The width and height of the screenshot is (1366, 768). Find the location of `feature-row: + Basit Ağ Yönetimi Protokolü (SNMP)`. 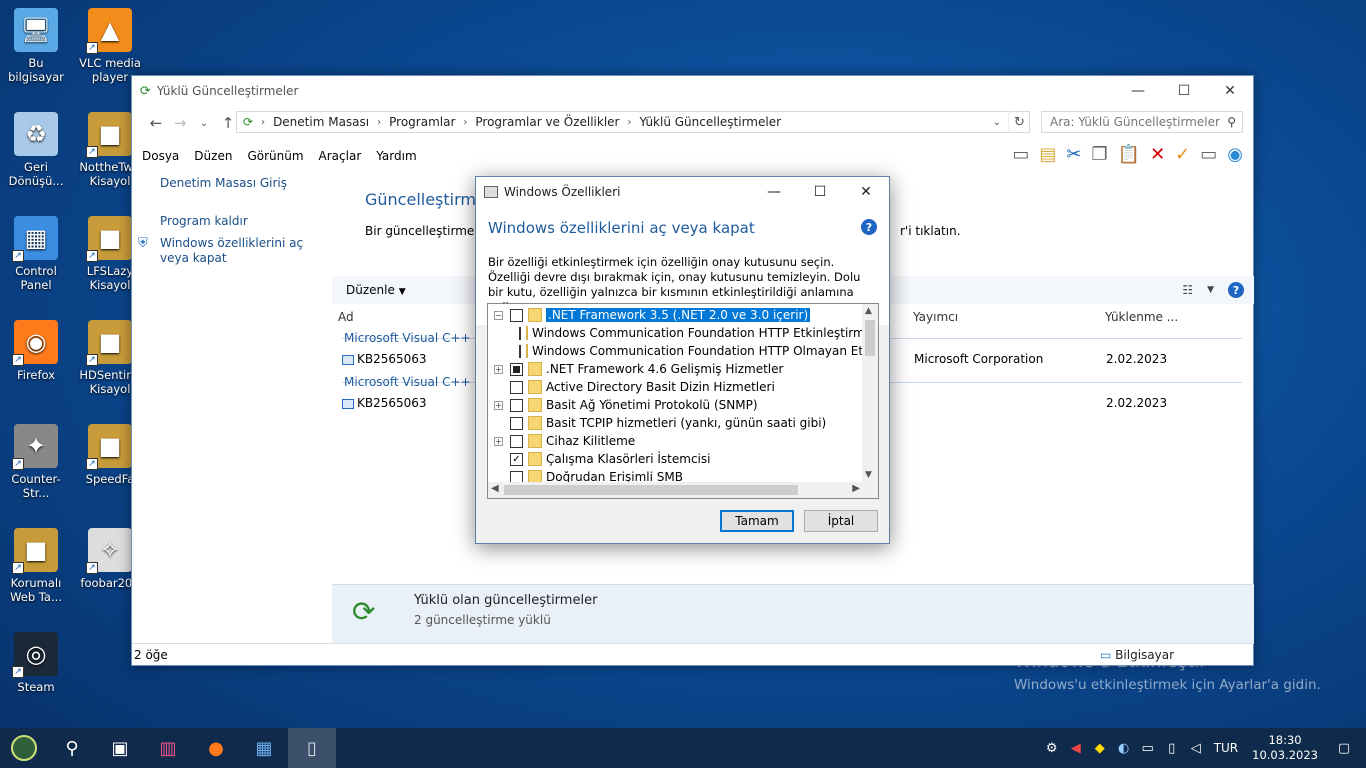

feature-row: + Basit Ağ Yönetimi Protokolü (SNMP) is located at coordinates (675, 405).